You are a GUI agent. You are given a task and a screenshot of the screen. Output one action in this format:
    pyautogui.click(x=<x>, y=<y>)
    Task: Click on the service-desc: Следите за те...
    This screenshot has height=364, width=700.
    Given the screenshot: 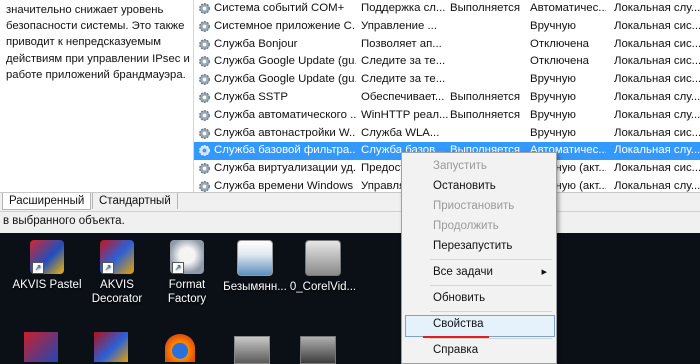 What is the action you would take?
    pyautogui.click(x=403, y=61)
    